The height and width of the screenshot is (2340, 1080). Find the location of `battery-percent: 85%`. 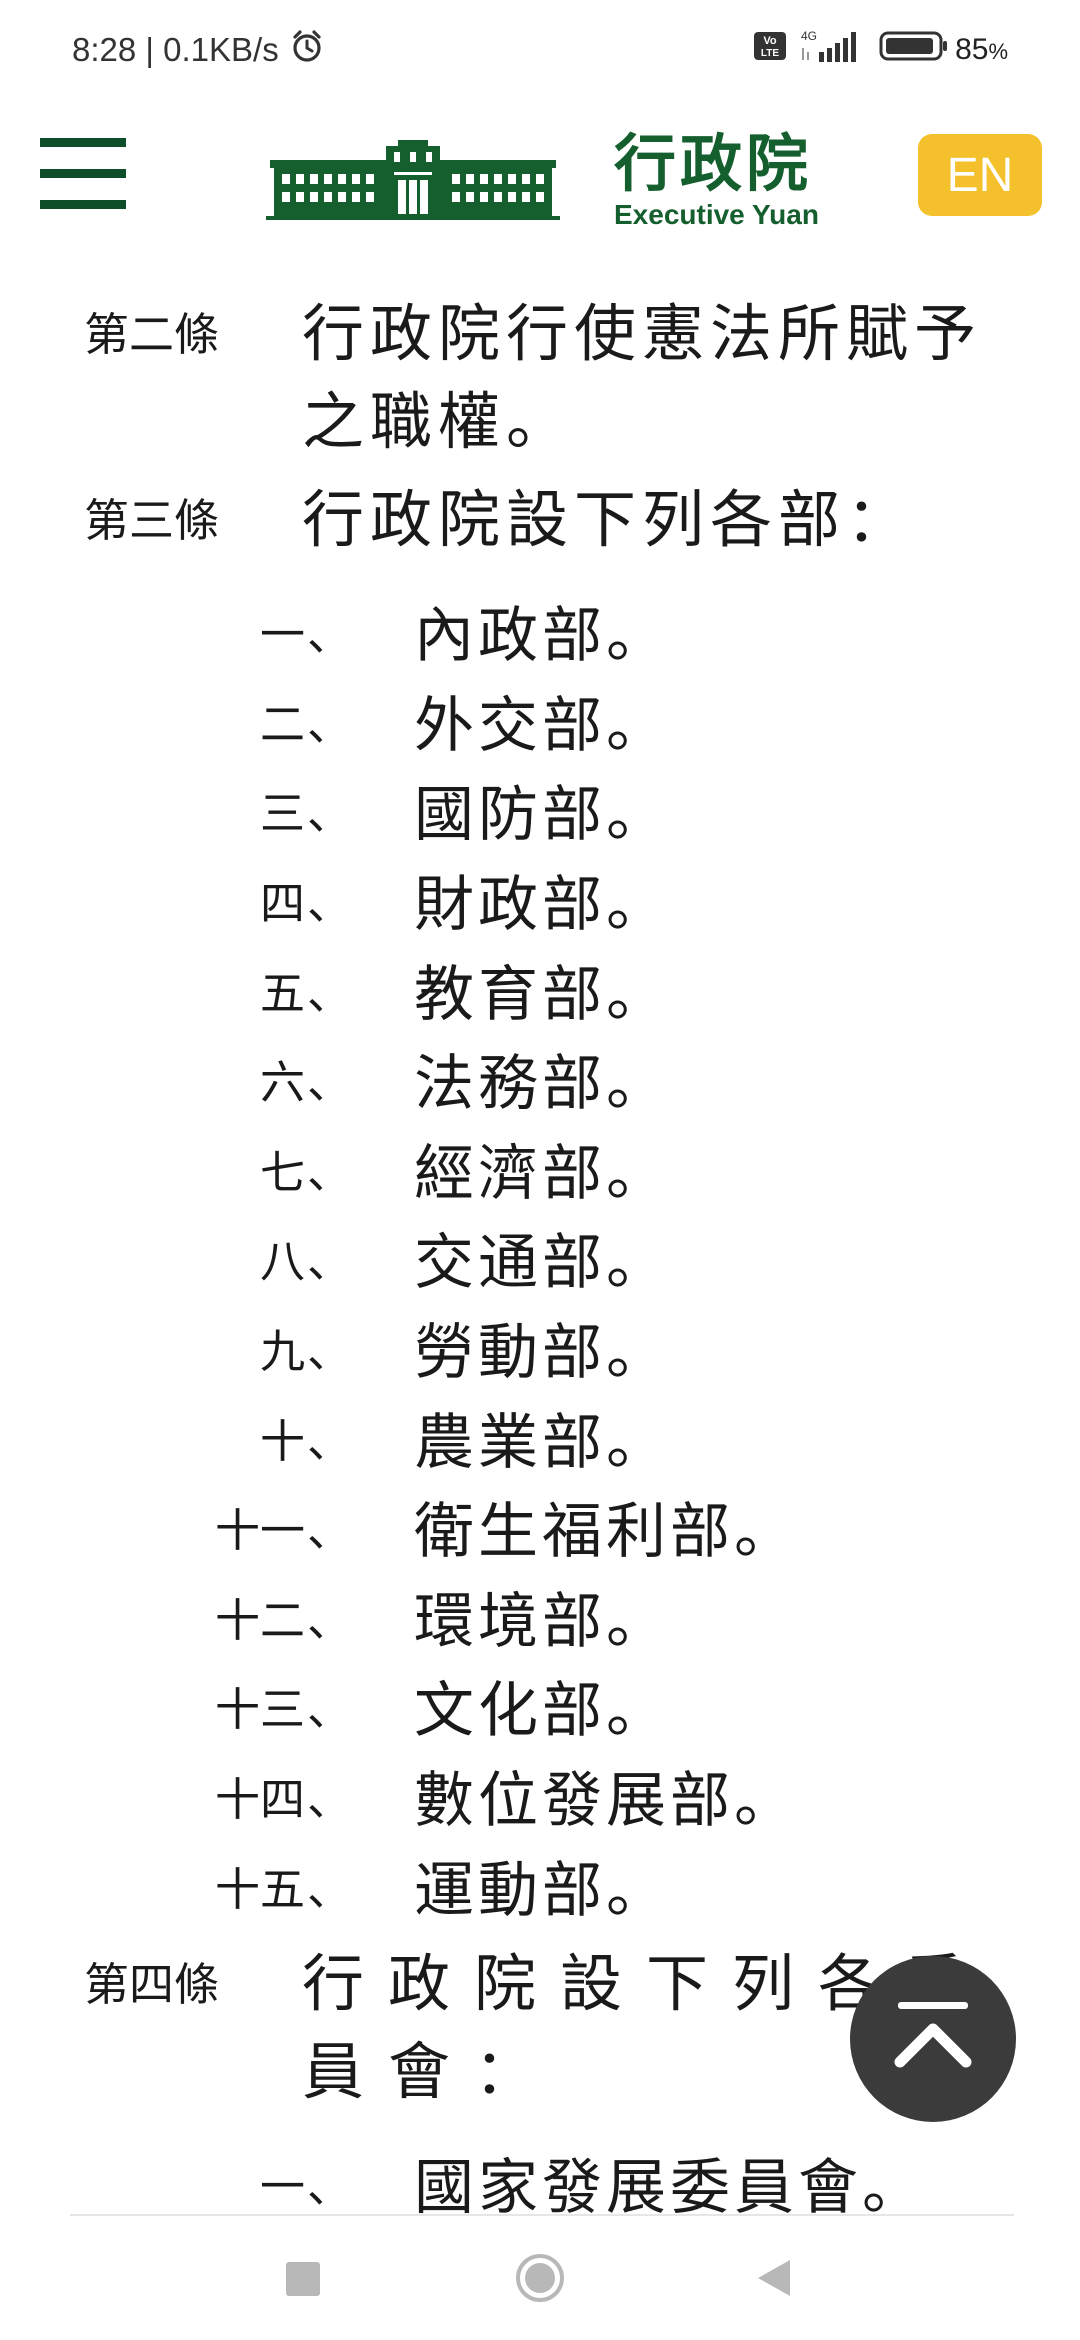

battery-percent: 85% is located at coordinates (981, 49).